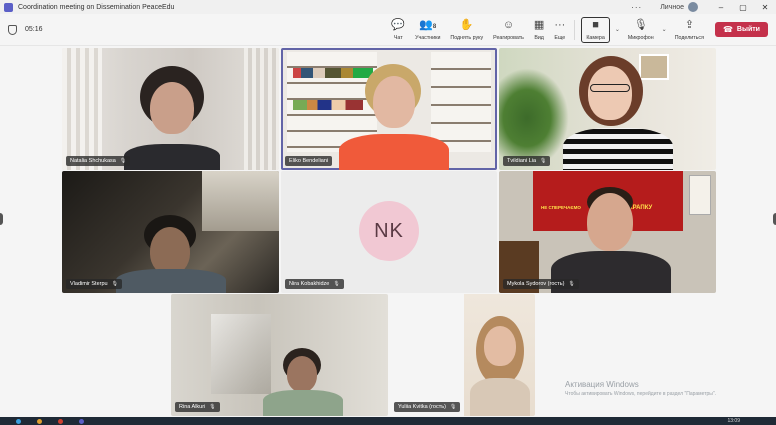 Image resolution: width=776 pixels, height=425 pixels. Describe the element at coordinates (765, 7) in the screenshot. I see `close-button: ✕` at that location.